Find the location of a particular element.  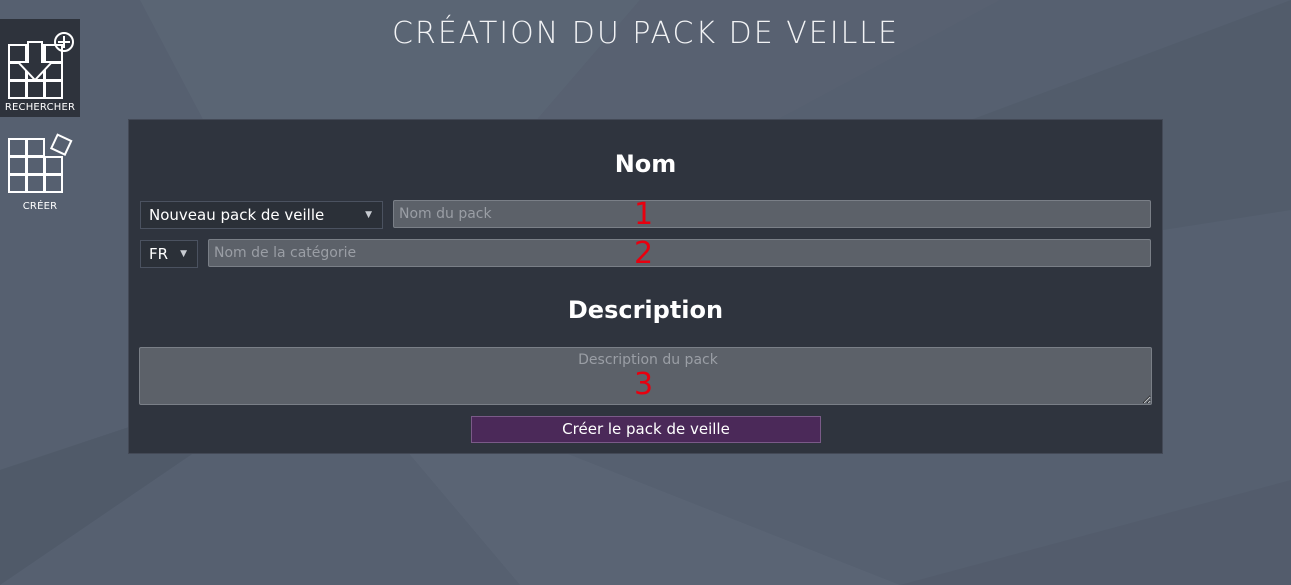

page-title: CRÉATION DU PACK DE VEILLE is located at coordinates (645, 33).